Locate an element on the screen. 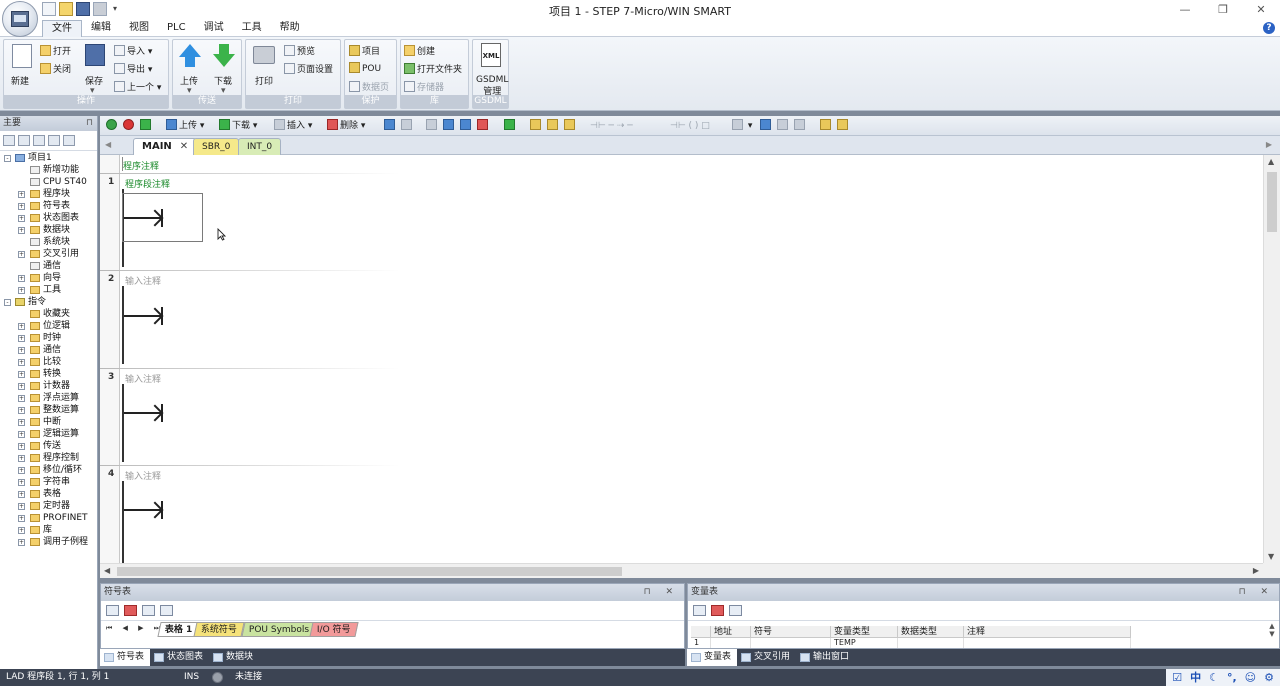 The height and width of the screenshot is (686, 1280). open-library-folder-button: 打开文件夹 is located at coordinates (433, 68).